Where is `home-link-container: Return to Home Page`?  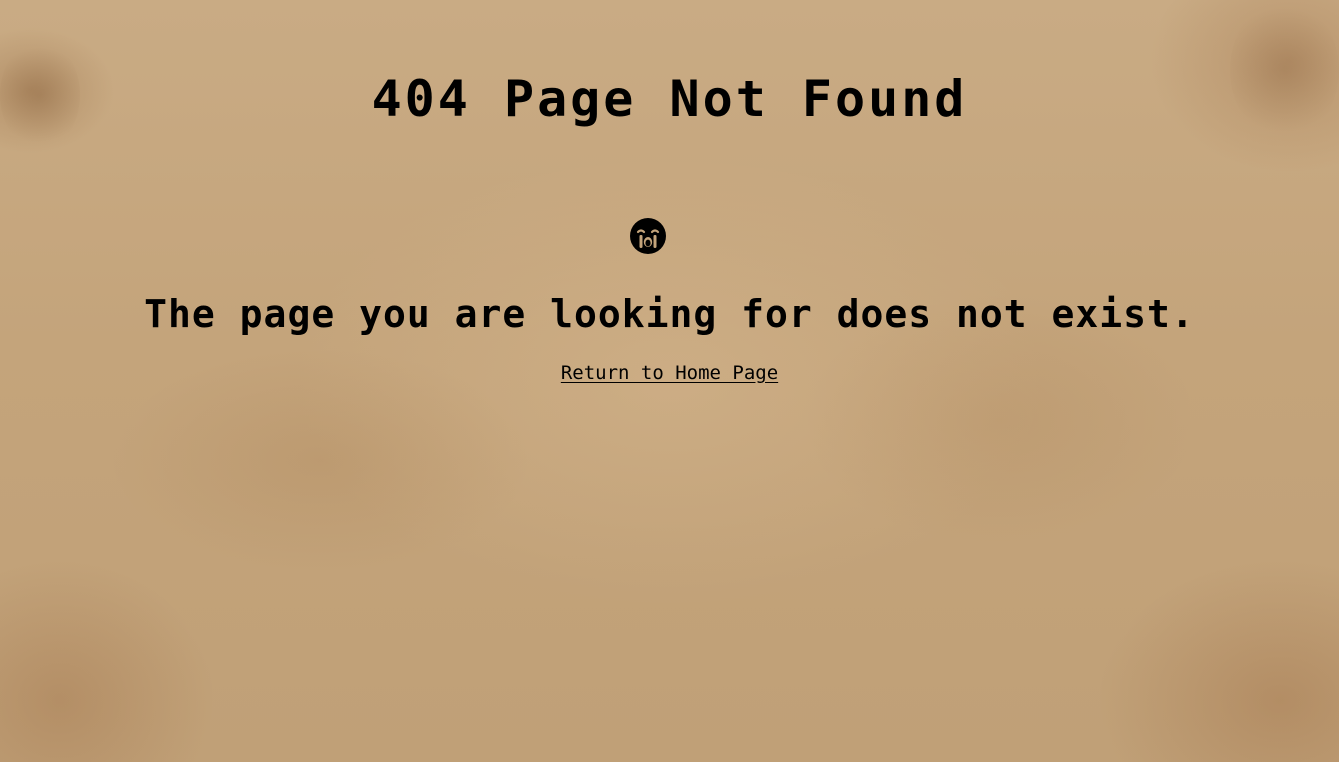 home-link-container: Return to Home Page is located at coordinates (669, 373).